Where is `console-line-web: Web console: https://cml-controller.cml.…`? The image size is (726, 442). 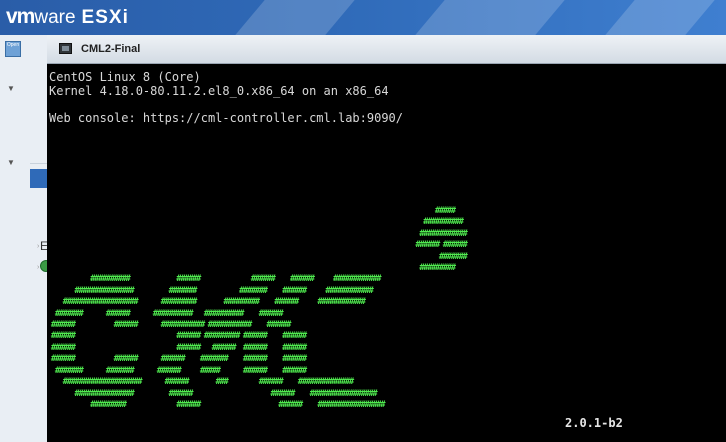 console-line-web: Web console: https://cml-controller.cml.… is located at coordinates (226, 118).